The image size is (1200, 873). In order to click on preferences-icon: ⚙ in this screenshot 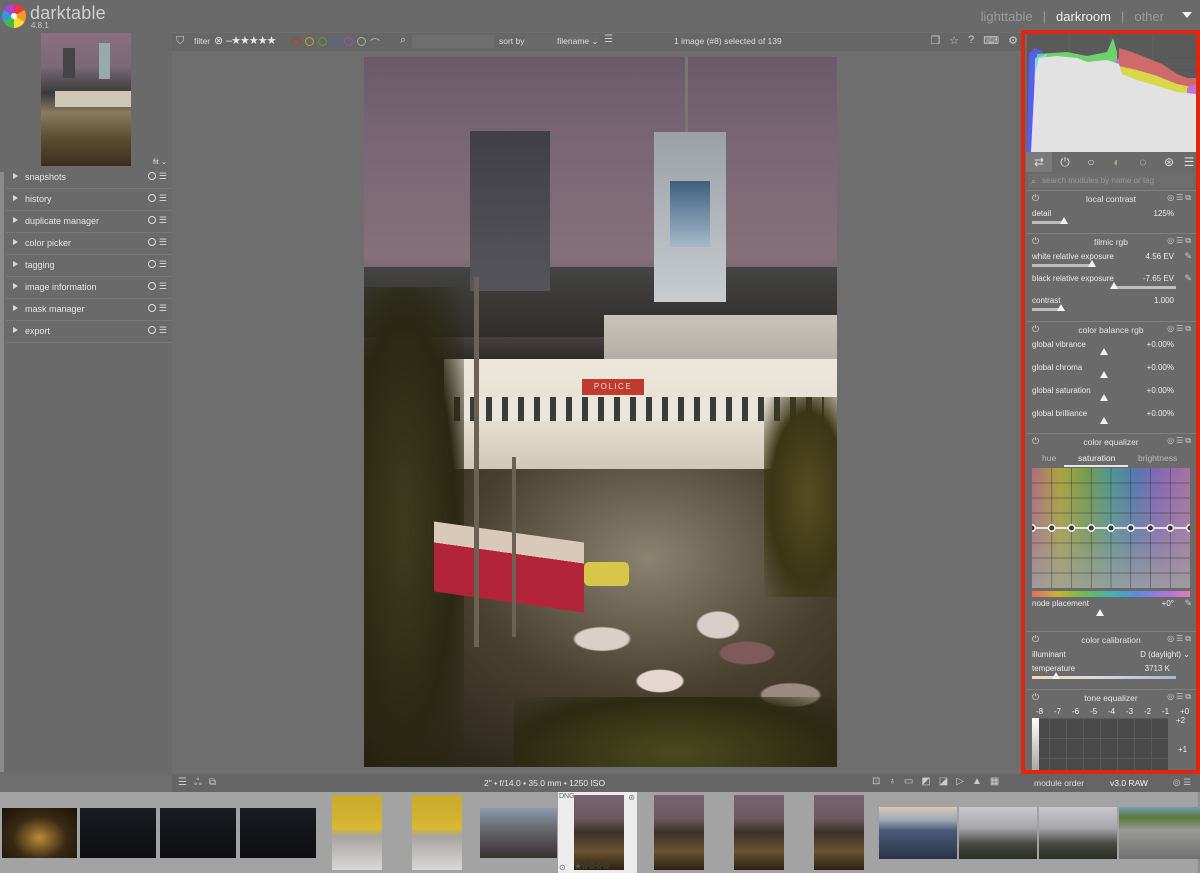, I will do `click(1013, 40)`.